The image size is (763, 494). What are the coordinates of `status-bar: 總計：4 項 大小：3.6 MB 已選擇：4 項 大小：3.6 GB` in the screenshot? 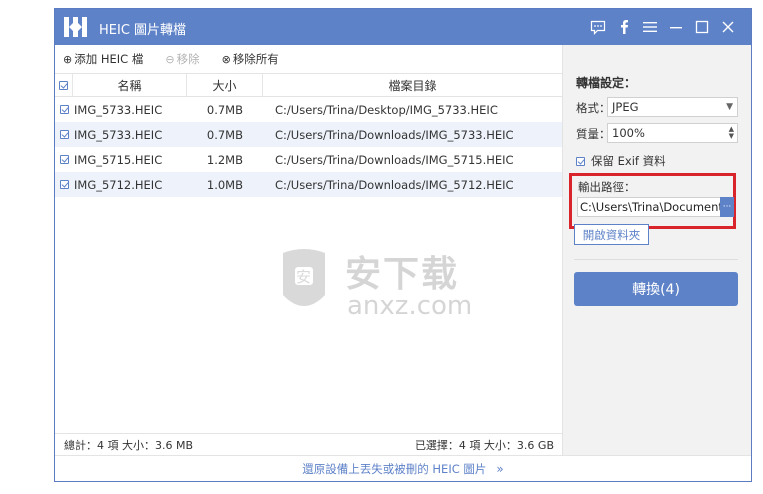 It's located at (308, 444).